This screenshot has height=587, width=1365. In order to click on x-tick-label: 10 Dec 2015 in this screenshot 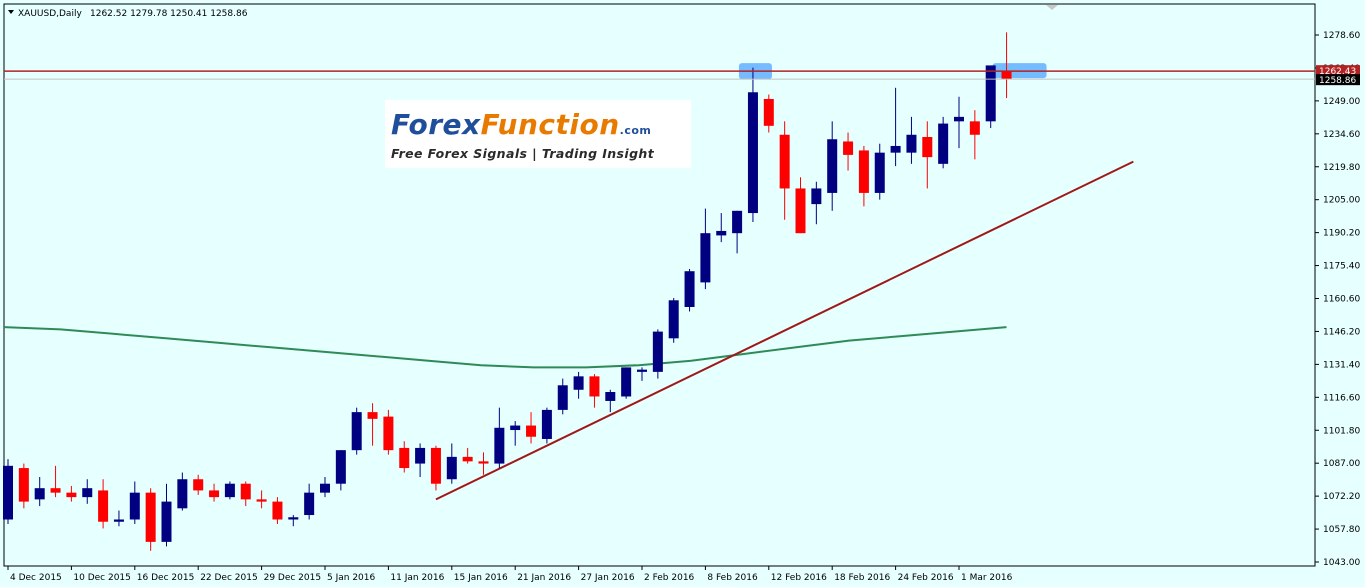, I will do `click(101, 578)`.